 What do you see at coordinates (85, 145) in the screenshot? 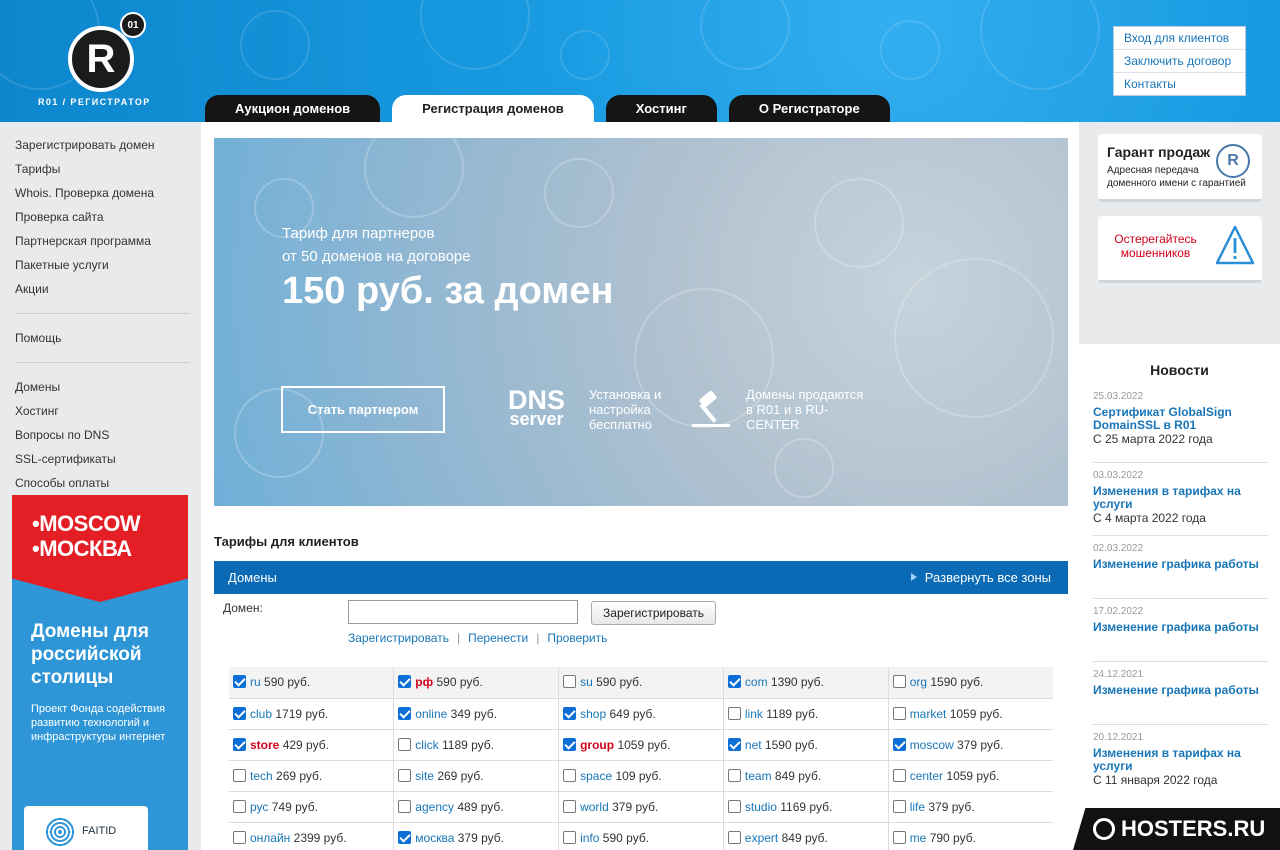
I see `sidebar-item-group1-0: Зарегистрировать домен` at bounding box center [85, 145].